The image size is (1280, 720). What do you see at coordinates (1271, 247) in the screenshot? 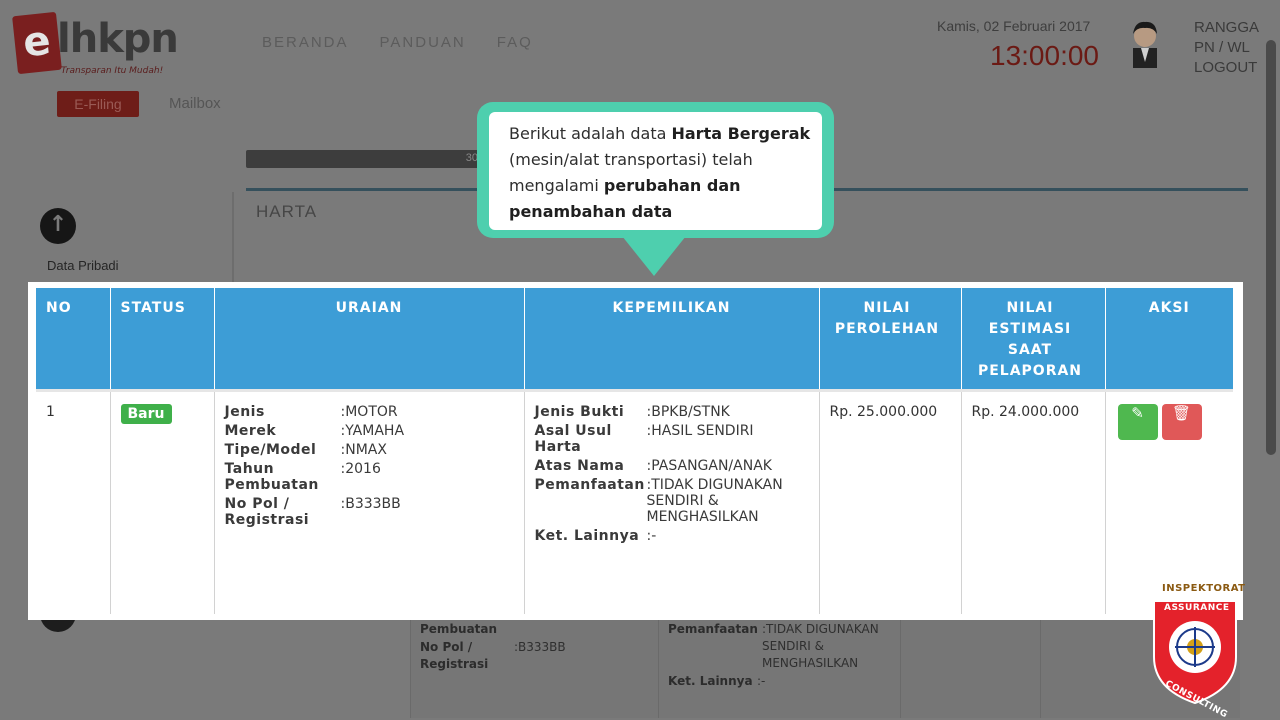
I see `scrollbar` at bounding box center [1271, 247].